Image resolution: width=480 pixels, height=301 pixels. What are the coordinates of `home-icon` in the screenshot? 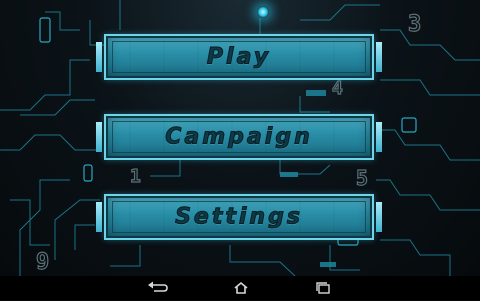 It's located at (241, 287).